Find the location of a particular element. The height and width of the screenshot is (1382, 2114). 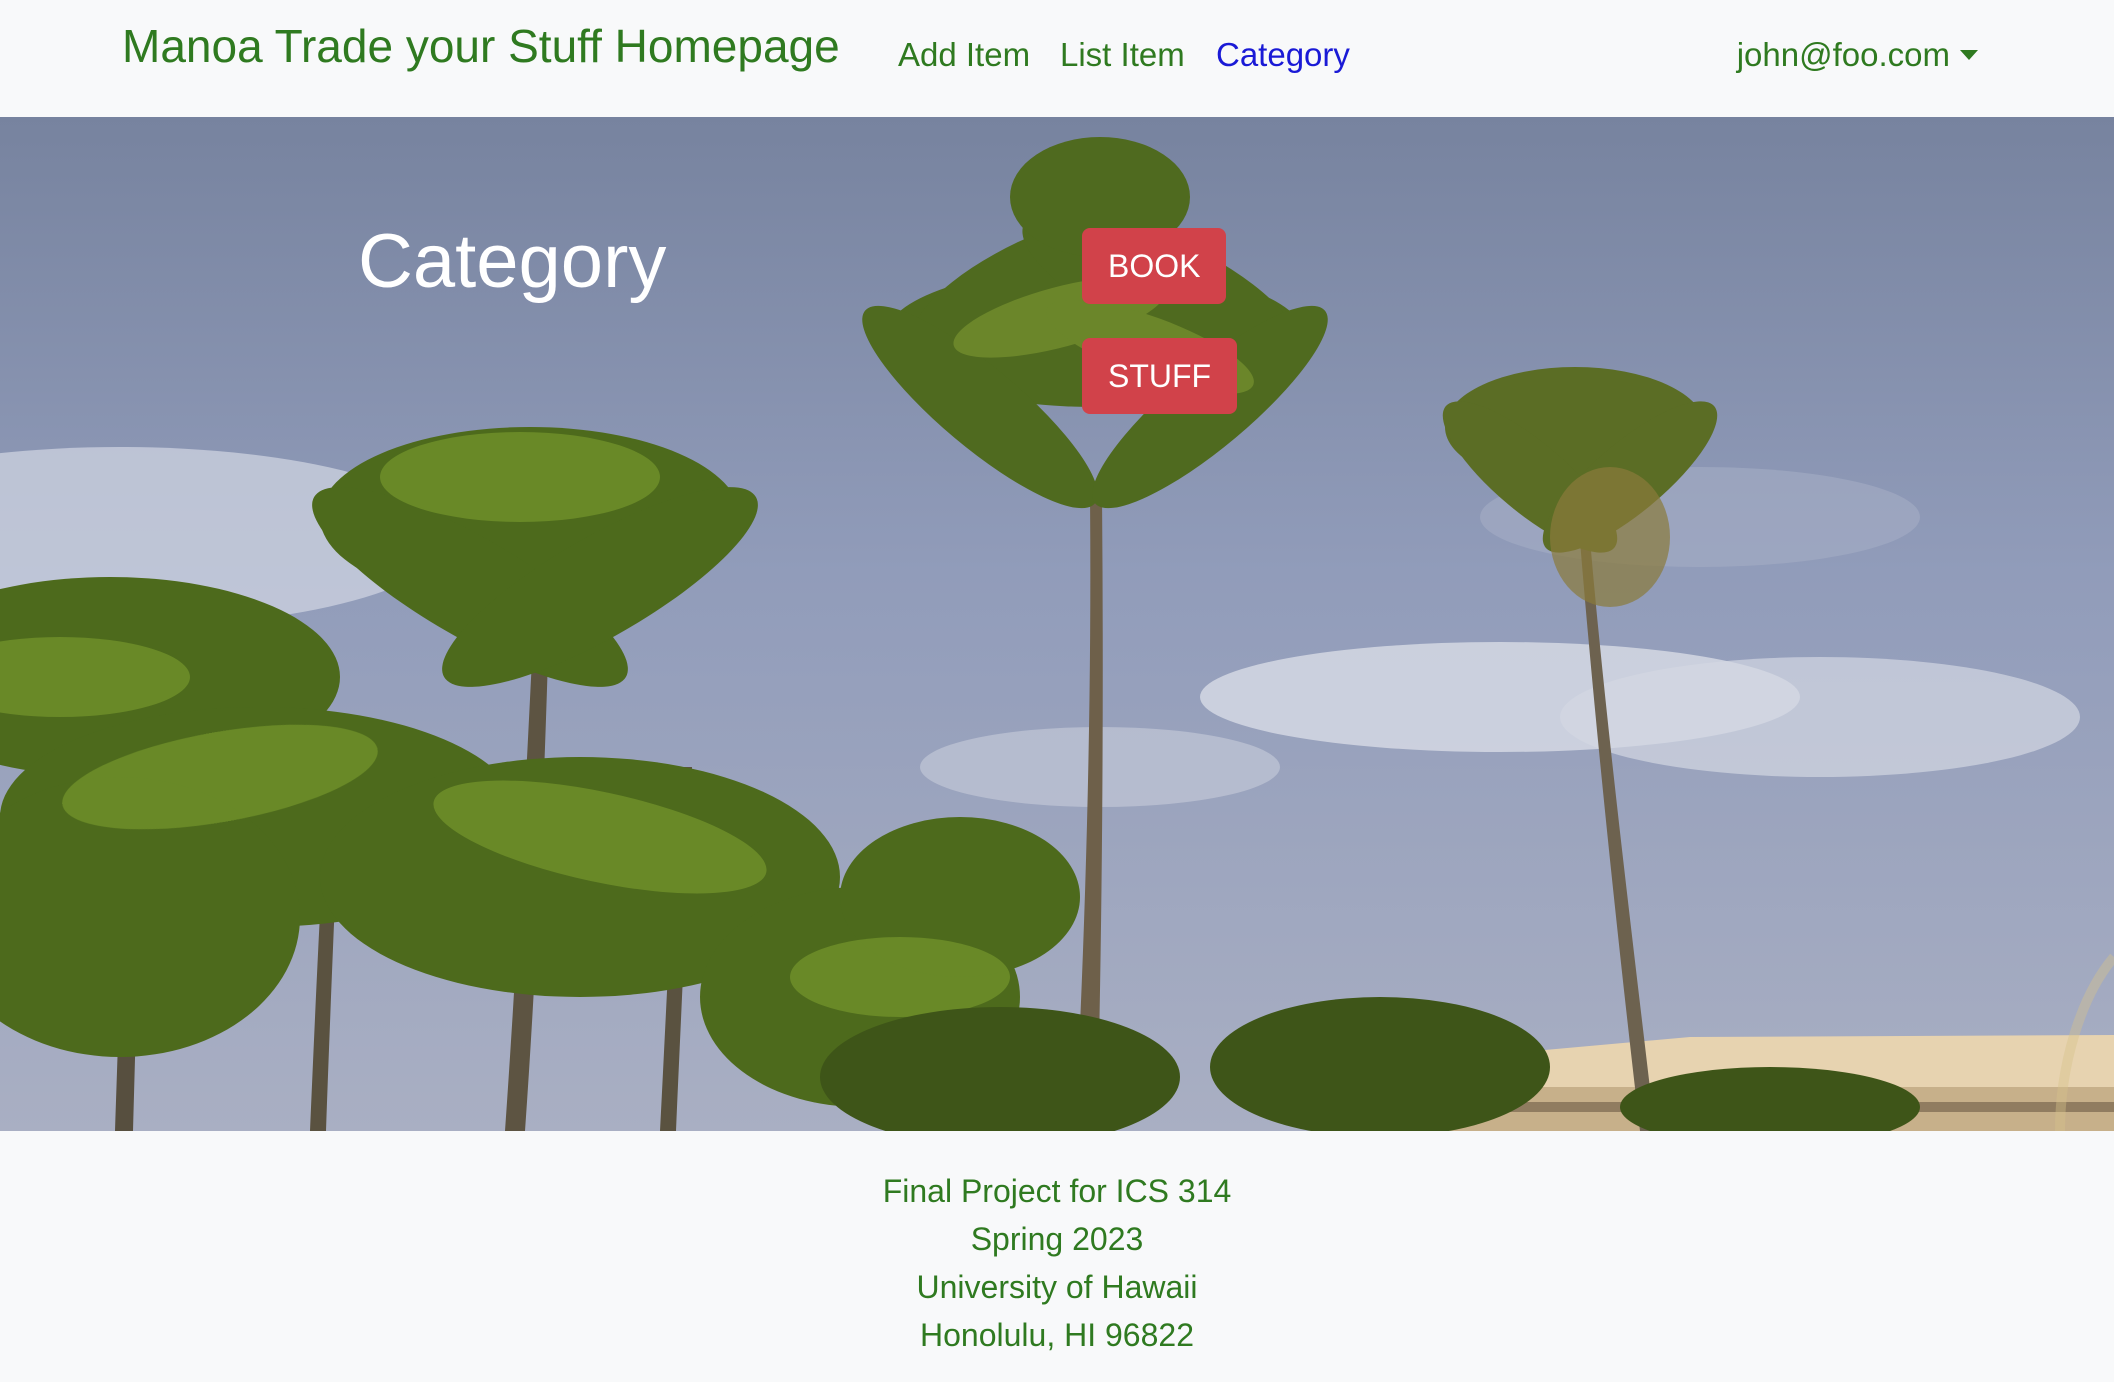

footer-line-project: Final Project for ICS 314 is located at coordinates (1057, 1191).